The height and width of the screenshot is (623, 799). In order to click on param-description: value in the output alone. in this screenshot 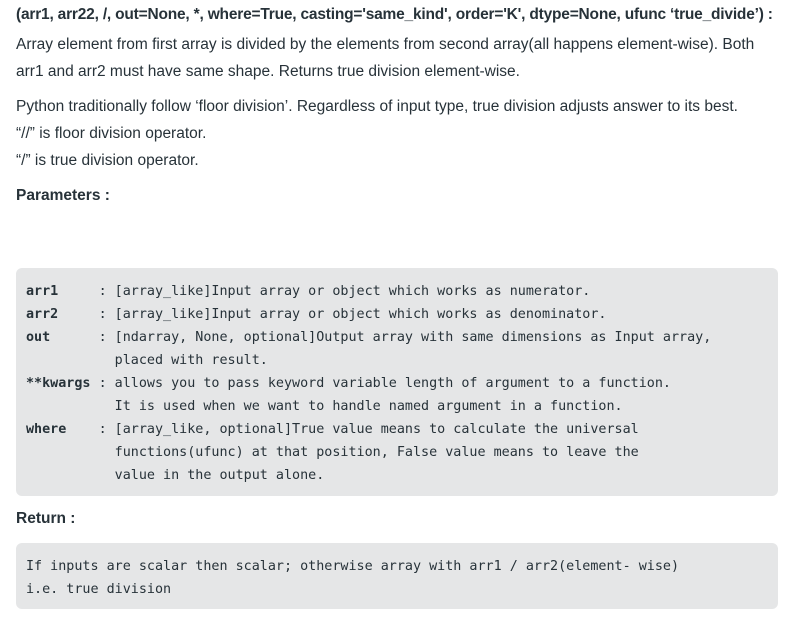, I will do `click(211, 475)`.